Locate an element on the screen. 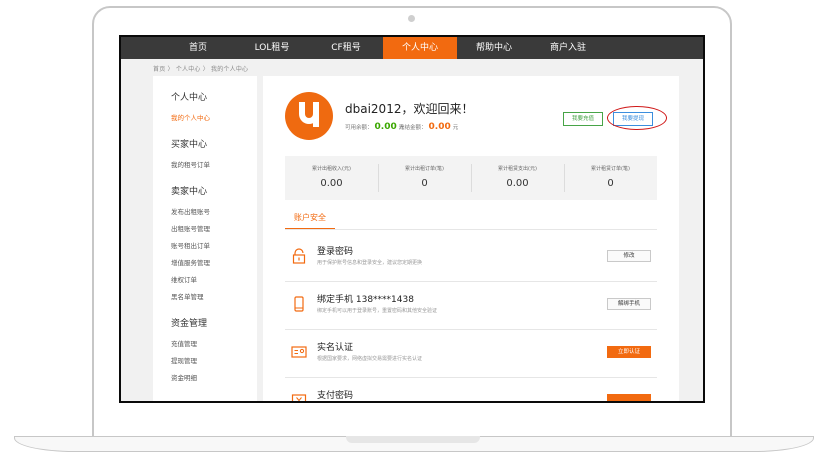 Image resolution: width=828 pixels, height=464 pixels. avatar is located at coordinates (309, 116).